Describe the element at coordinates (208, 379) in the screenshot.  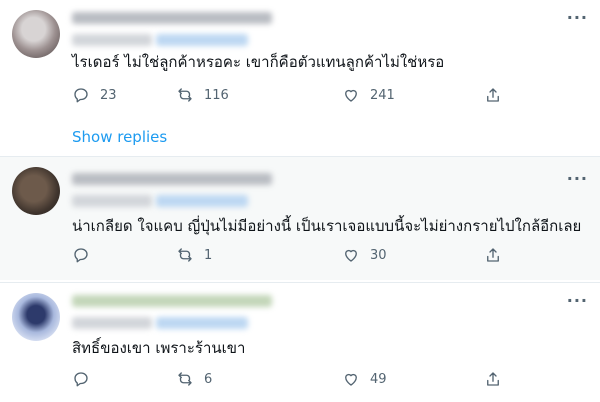
I see `retweet-count: 6` at that location.